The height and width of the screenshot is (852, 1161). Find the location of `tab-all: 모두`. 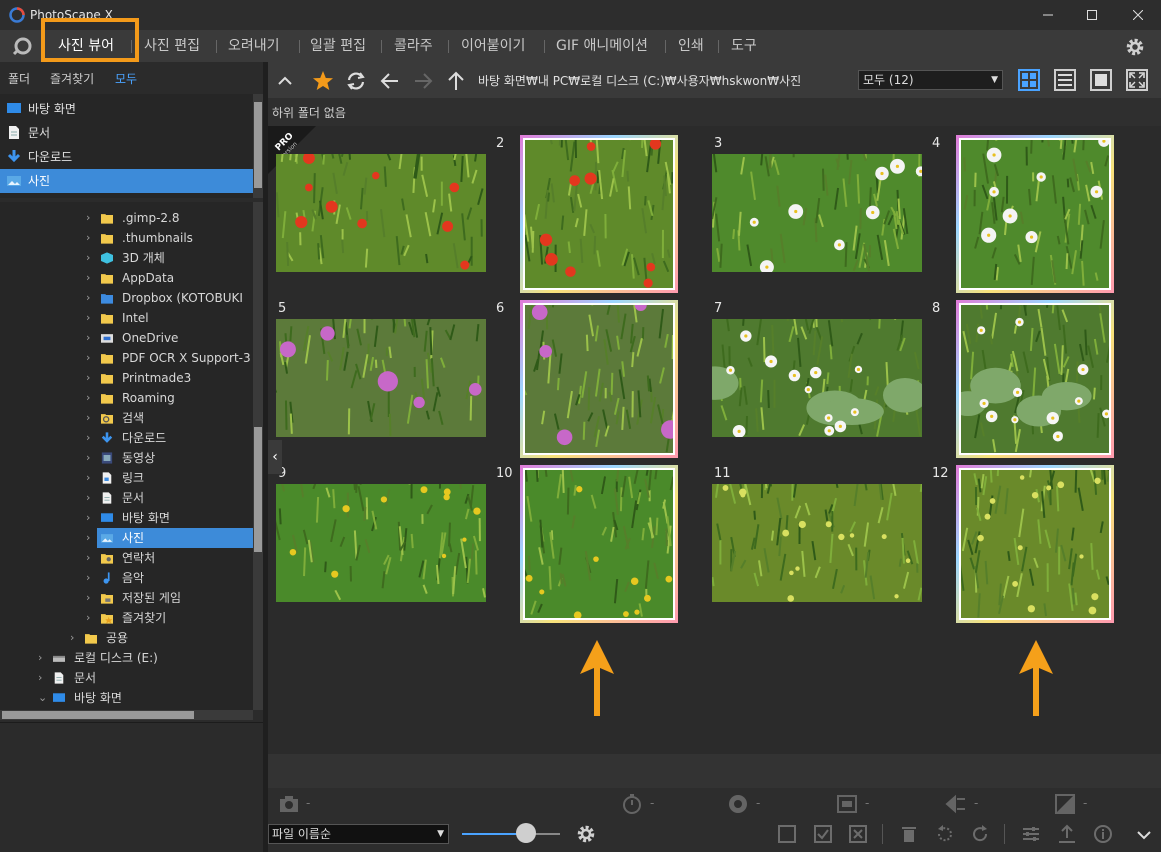

tab-all: 모두 is located at coordinates (126, 78).